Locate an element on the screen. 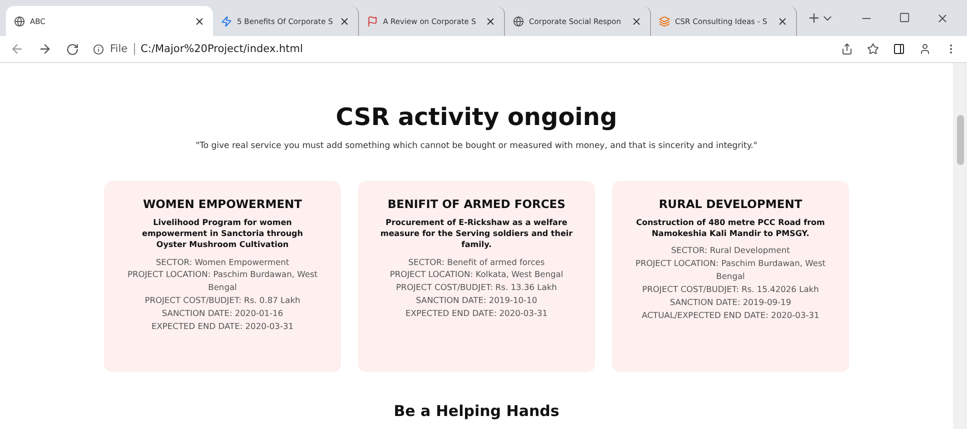 The height and width of the screenshot is (429, 967). share-icon is located at coordinates (847, 49).